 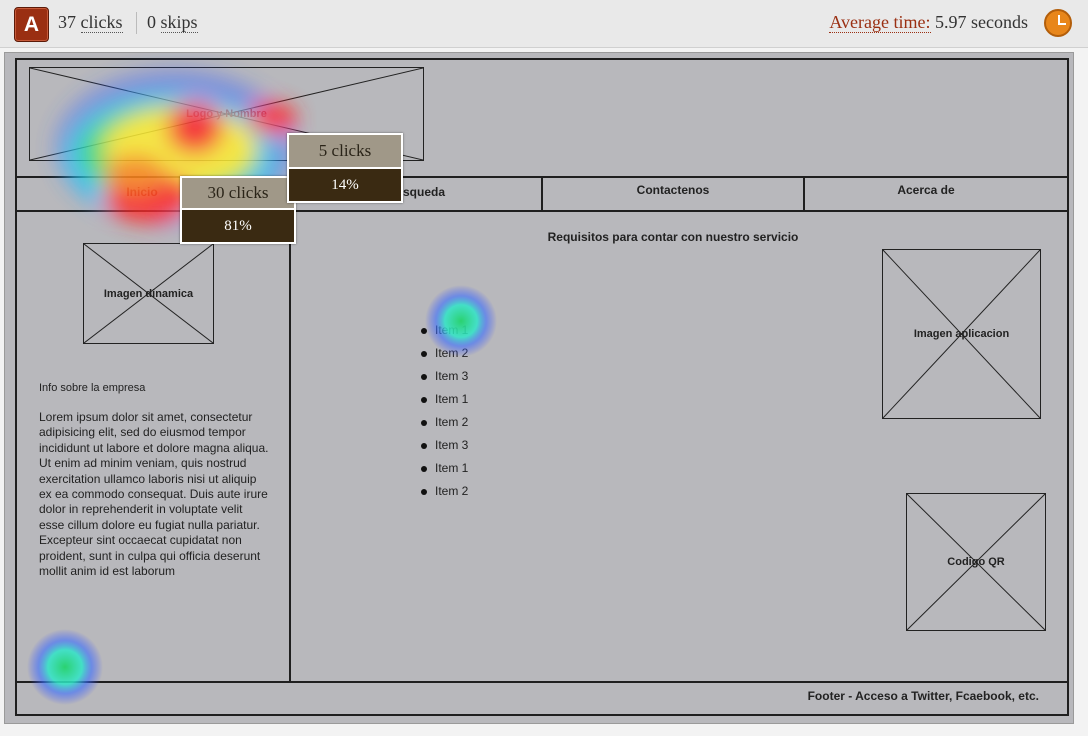 I want to click on skips-stat: 0 skips, so click(x=172, y=22).